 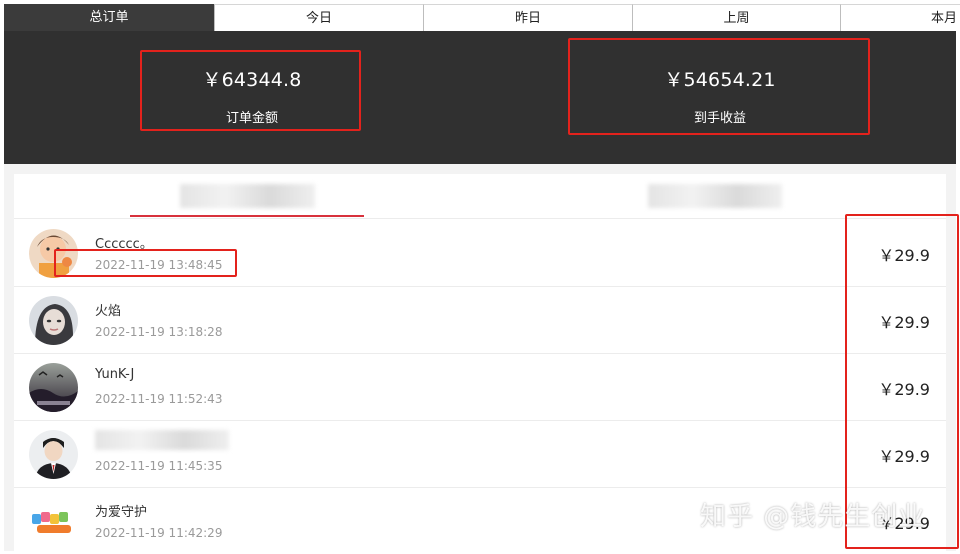 I want to click on period-tabs: 总订单 今日 昨日 上周 本月, so click(x=482, y=17).